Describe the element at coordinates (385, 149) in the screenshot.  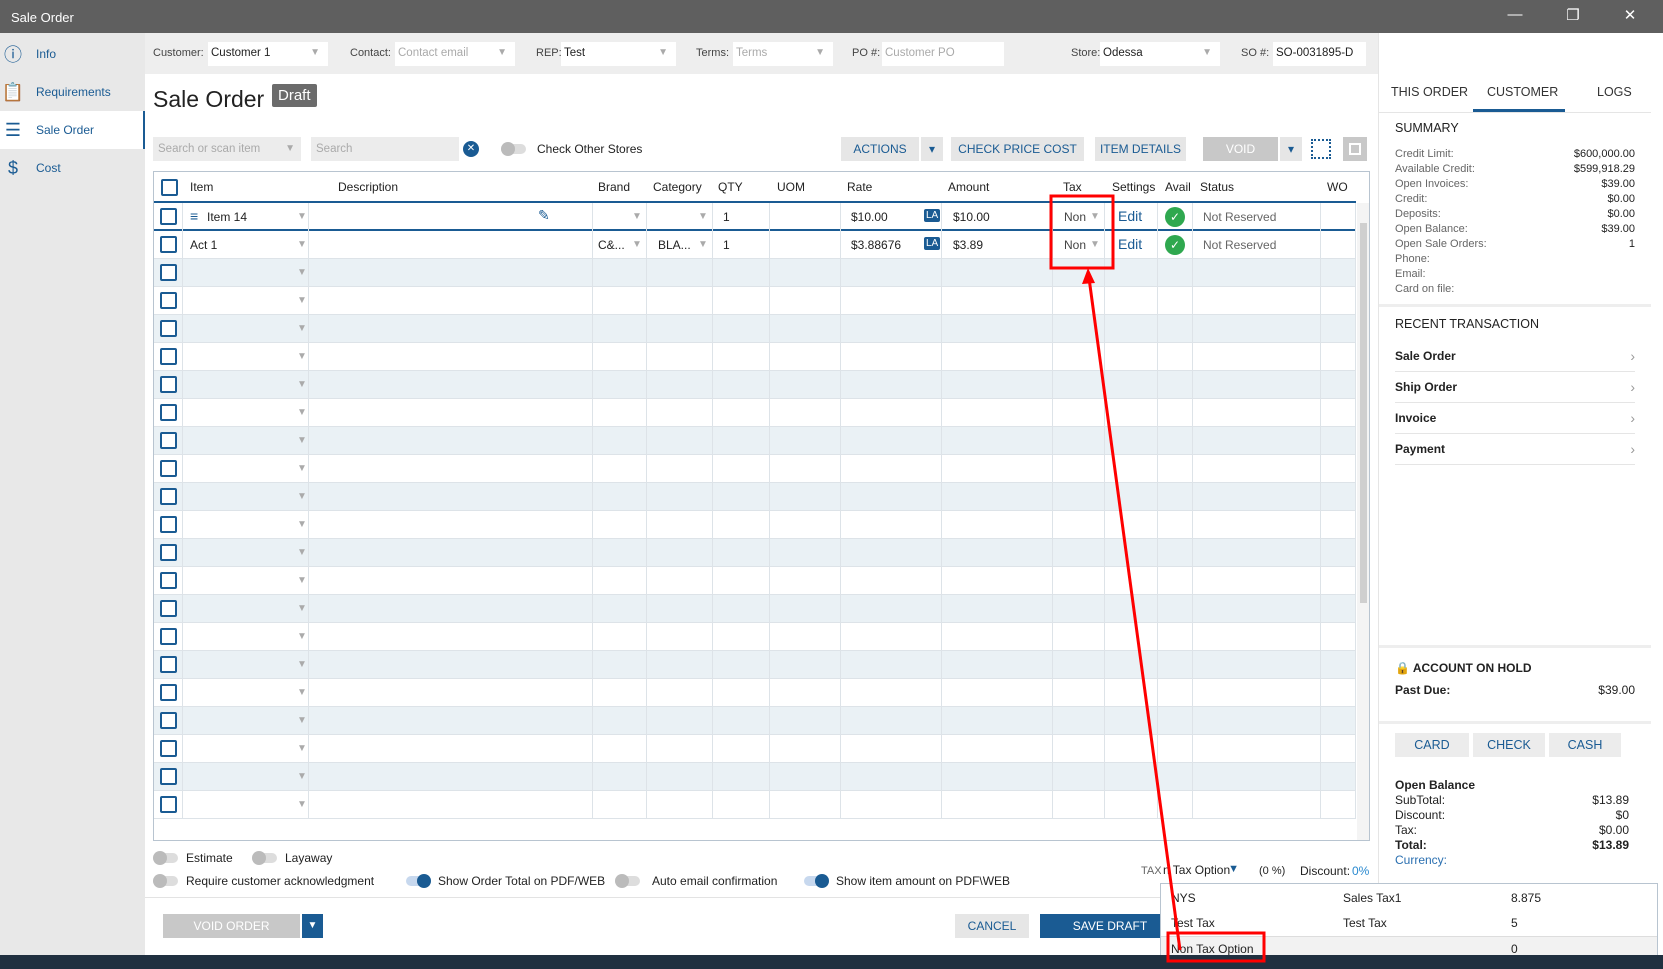
I see `search-input: Search` at that location.